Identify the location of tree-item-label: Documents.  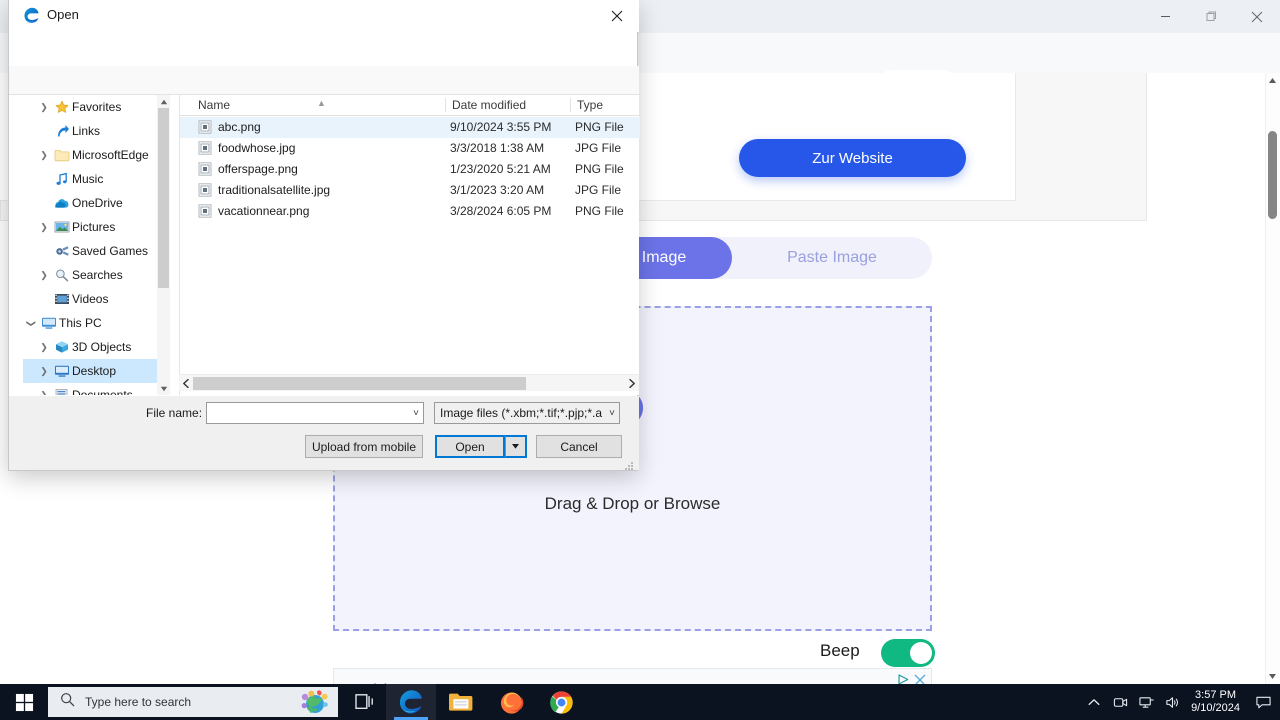
(102, 391).